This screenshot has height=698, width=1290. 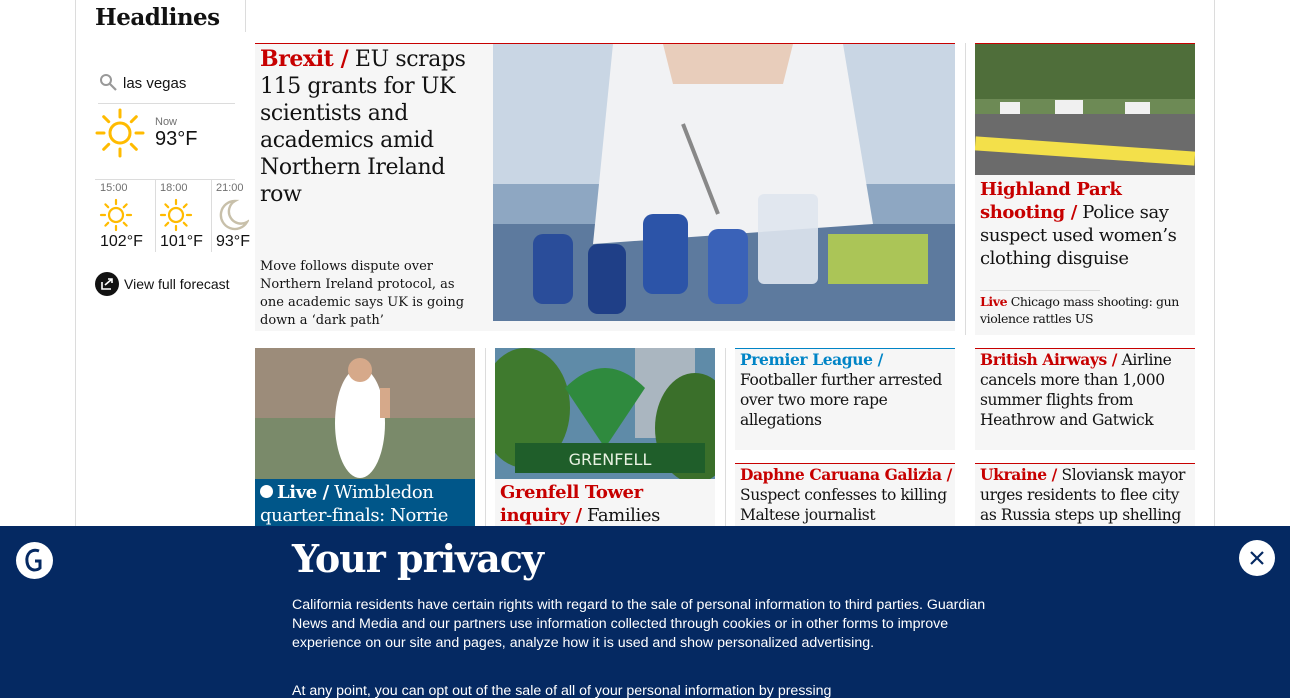 I want to click on hourly-item: 18:00 101°F, so click(x=185, y=218).